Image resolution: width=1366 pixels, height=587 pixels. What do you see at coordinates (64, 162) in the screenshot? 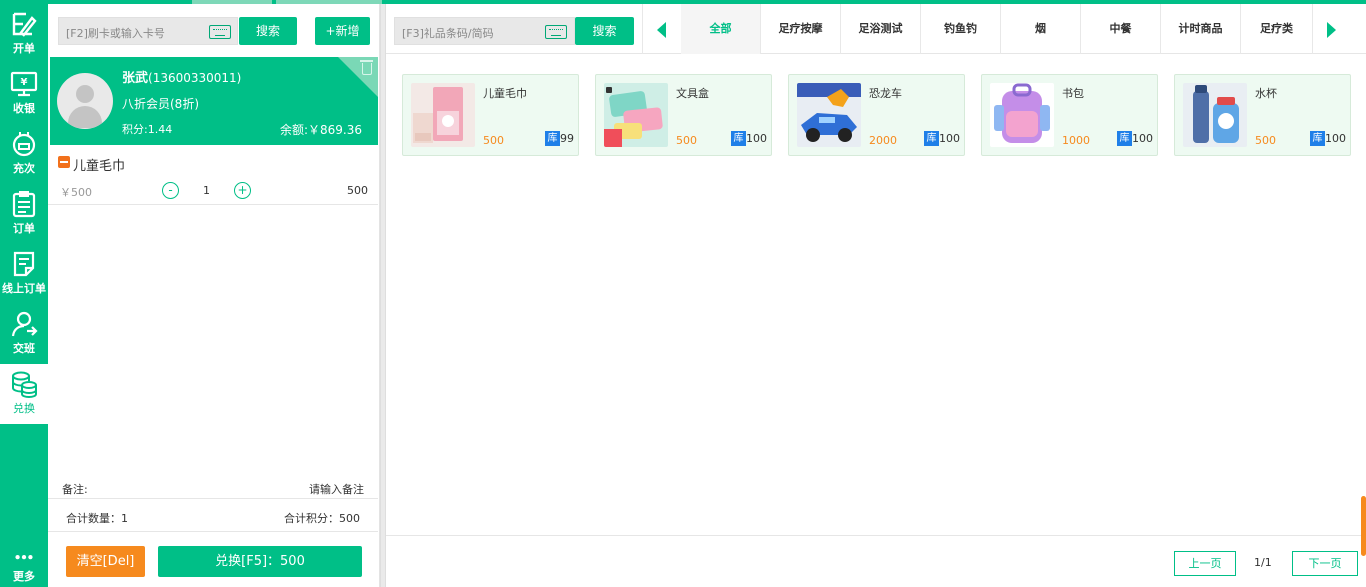
I see `gift-icon` at bounding box center [64, 162].